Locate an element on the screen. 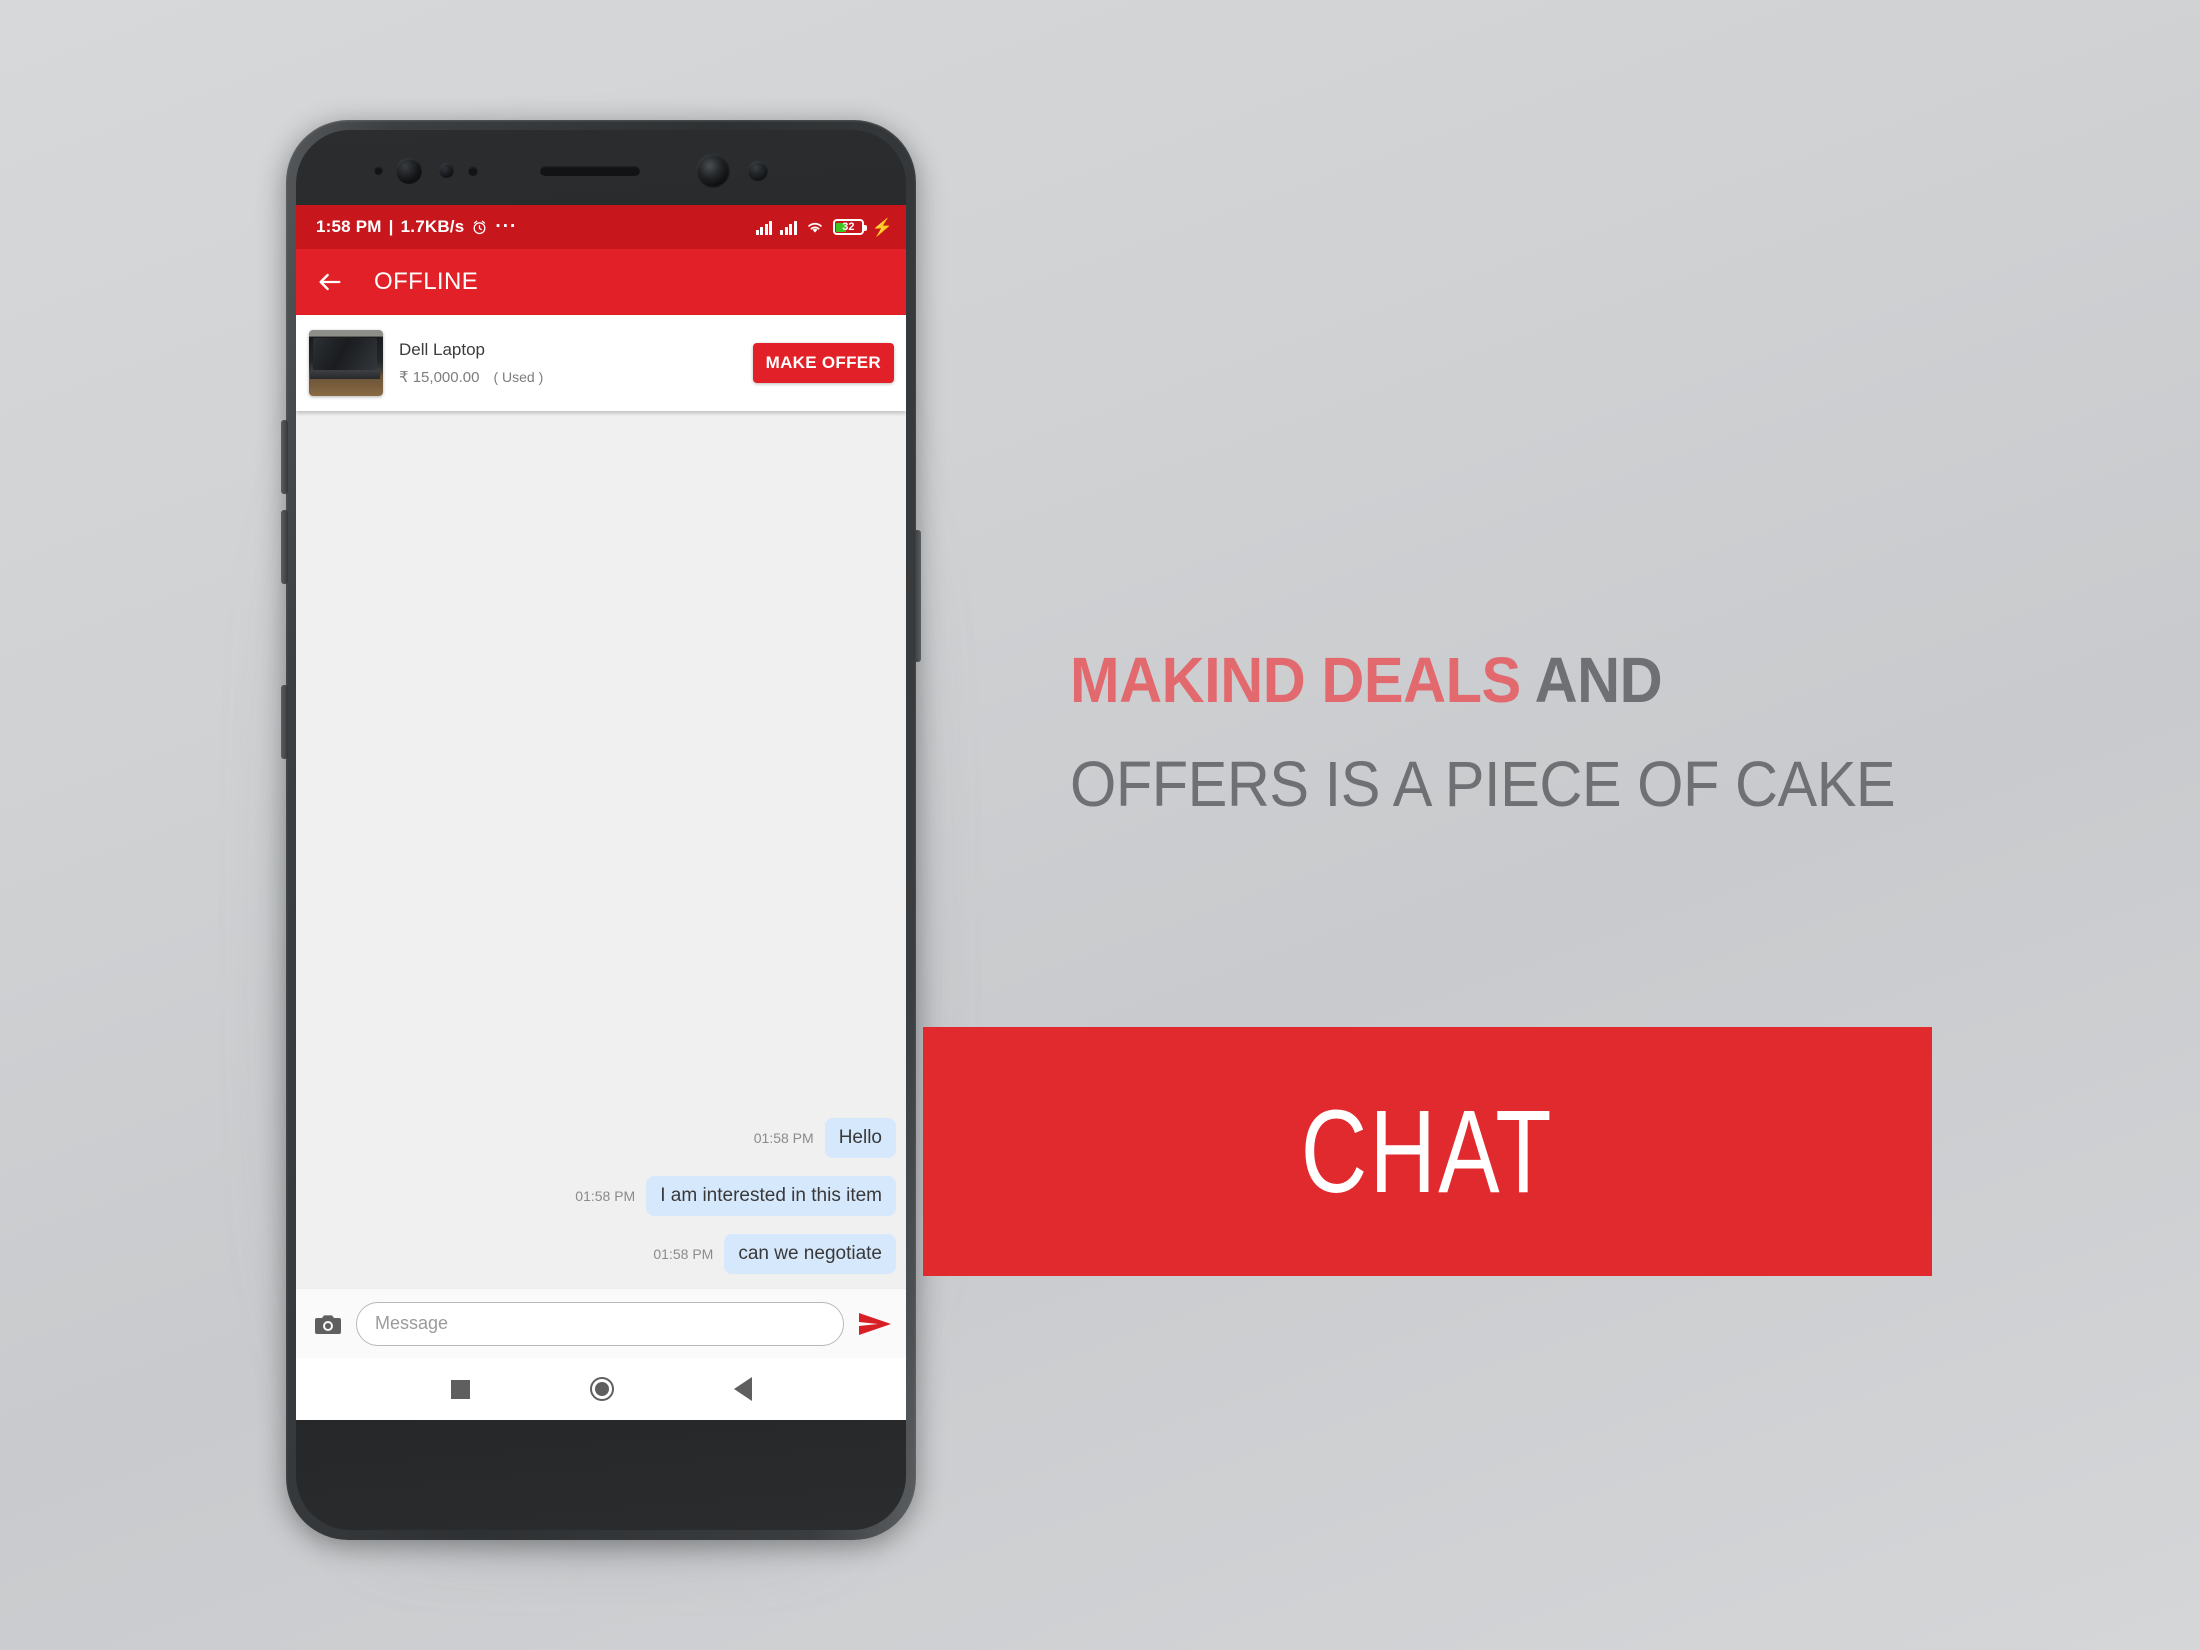 This screenshot has height=1650, width=2200. make-offer-button: MAKE OFFER is located at coordinates (823, 363).